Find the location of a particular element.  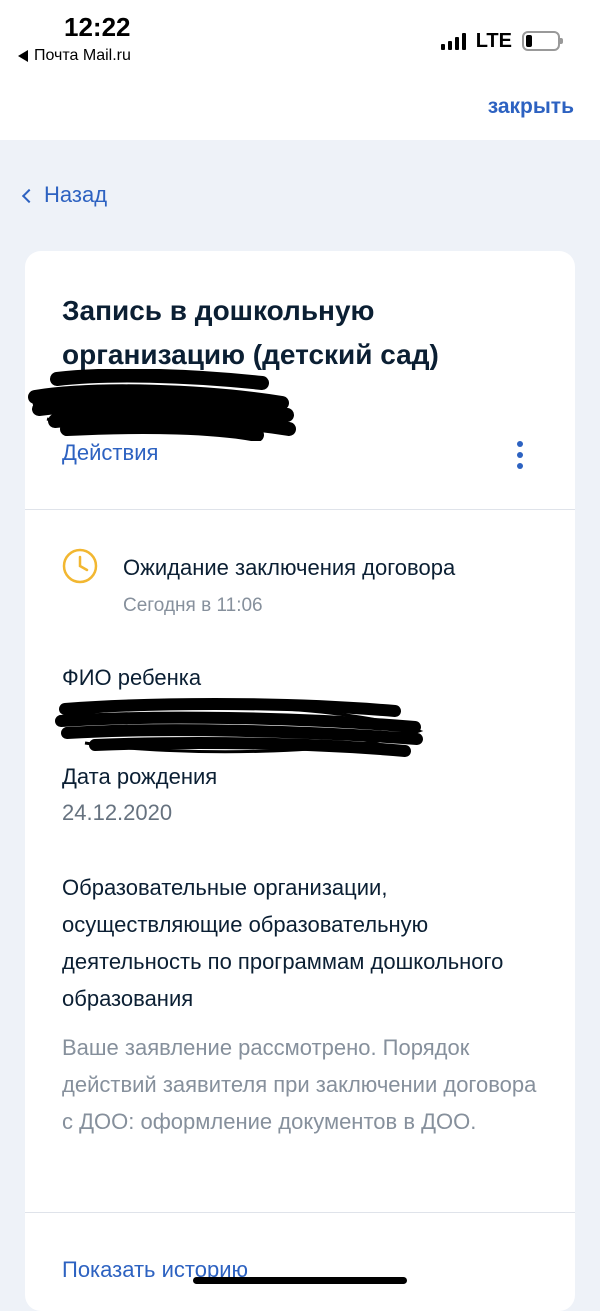

home-indicator is located at coordinates (300, 1280).